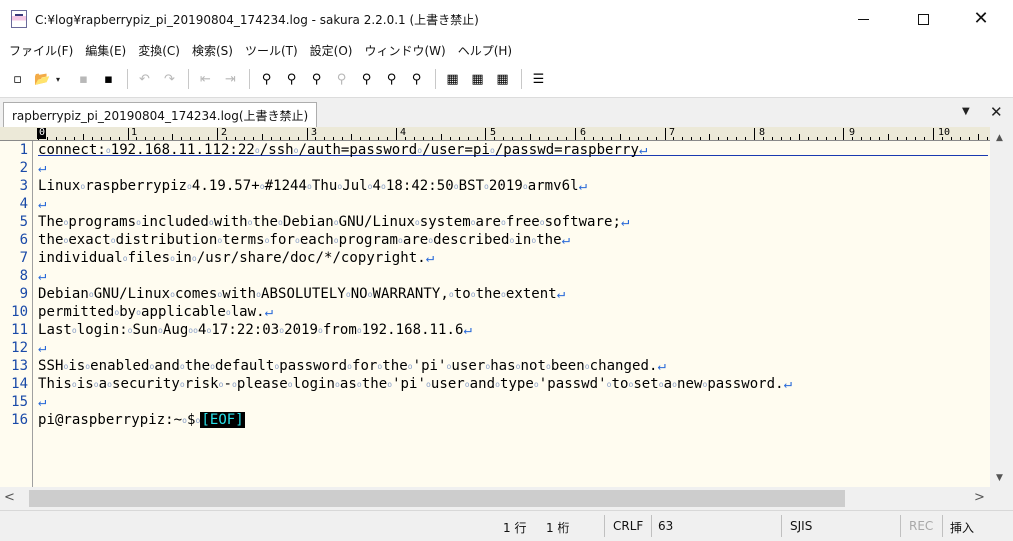  I want to click on save-icon: ▪, so click(83, 79).